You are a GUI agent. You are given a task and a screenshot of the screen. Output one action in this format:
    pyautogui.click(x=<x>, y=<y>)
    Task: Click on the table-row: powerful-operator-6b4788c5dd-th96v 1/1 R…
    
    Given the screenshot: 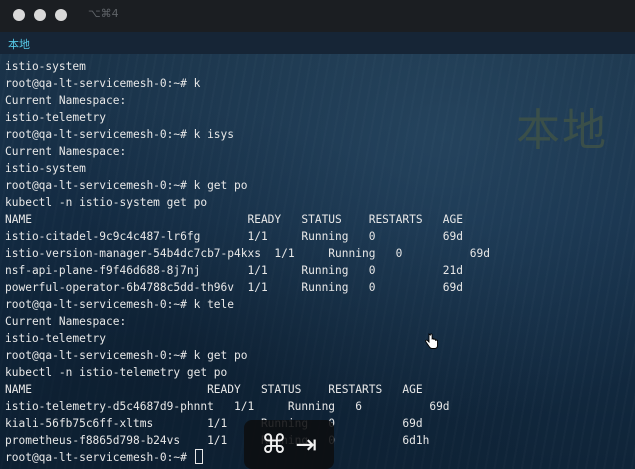 What is the action you would take?
    pyautogui.click(x=234, y=287)
    